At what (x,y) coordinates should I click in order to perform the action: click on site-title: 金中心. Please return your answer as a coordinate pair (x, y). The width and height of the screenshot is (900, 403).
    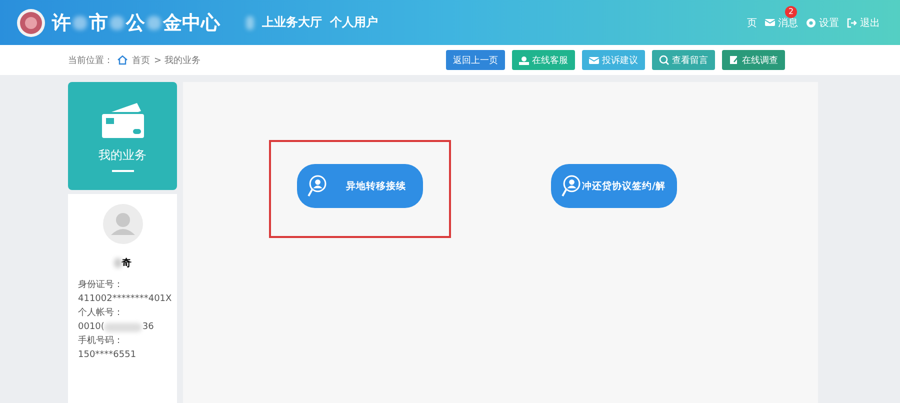
    Looking at the image, I should click on (191, 23).